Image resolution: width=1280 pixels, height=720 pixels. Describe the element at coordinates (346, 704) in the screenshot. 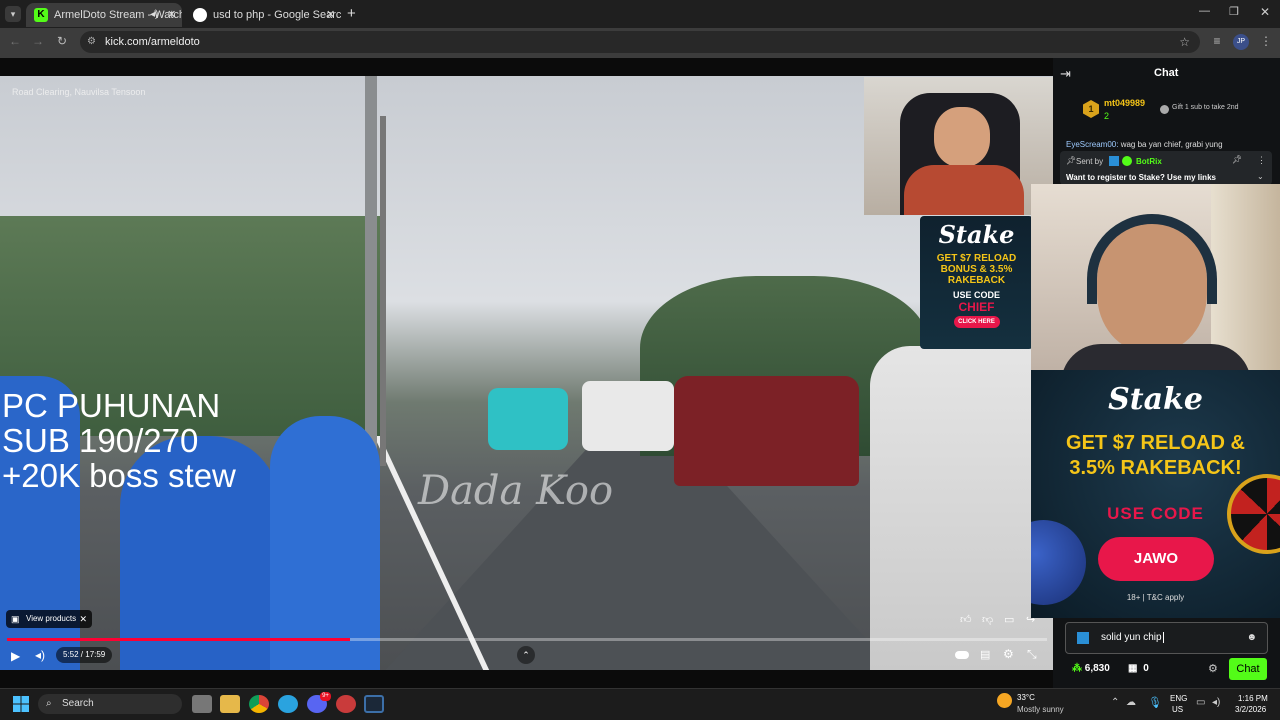

I see `chromium-app-icon` at that location.